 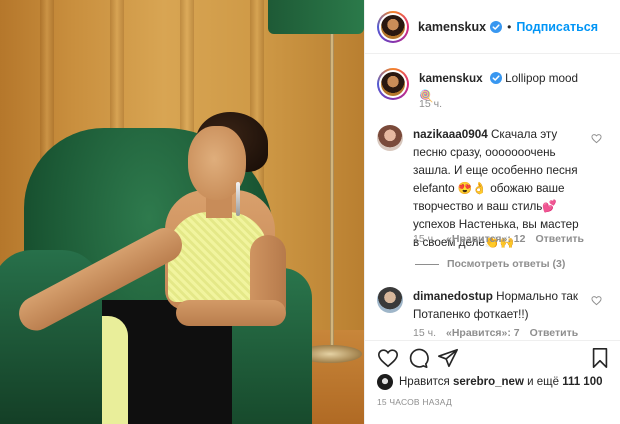 I want to click on caption-time: 15 ч., so click(x=430, y=104).